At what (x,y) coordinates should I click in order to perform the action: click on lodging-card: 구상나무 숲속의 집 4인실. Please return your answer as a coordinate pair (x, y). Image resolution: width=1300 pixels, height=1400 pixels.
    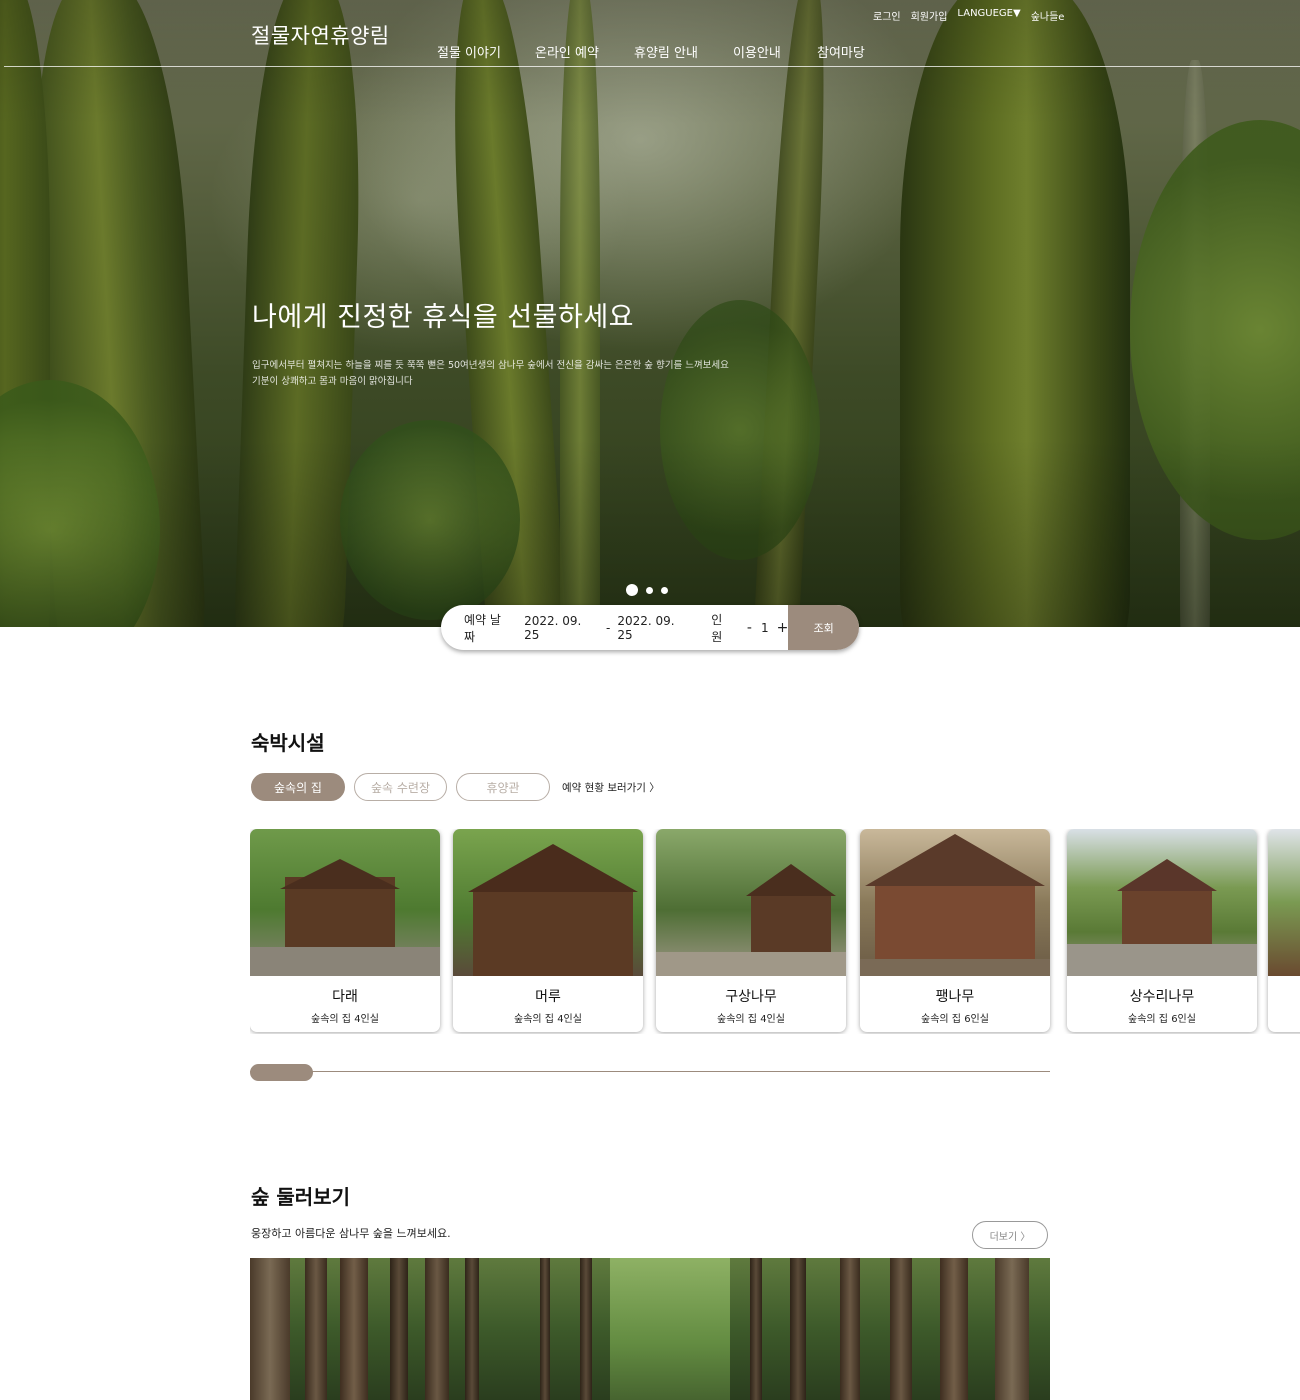
    Looking at the image, I should click on (751, 930).